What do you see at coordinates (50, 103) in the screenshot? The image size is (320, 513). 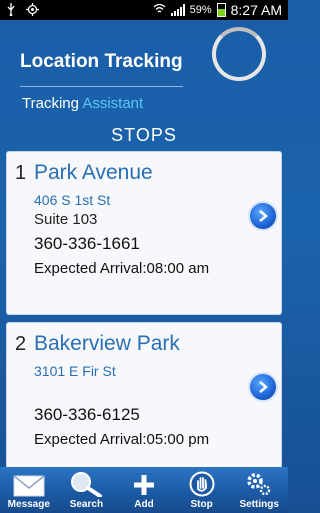 I see `subtitle-prefix: Tracking` at bounding box center [50, 103].